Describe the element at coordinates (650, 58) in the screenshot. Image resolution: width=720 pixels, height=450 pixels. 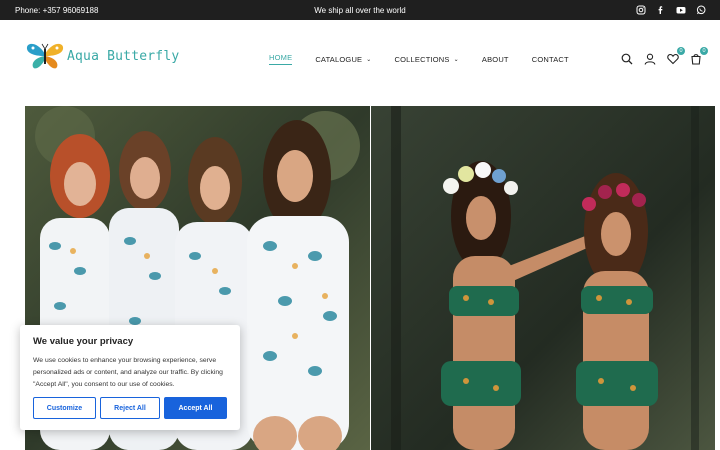
I see `account-icon` at that location.